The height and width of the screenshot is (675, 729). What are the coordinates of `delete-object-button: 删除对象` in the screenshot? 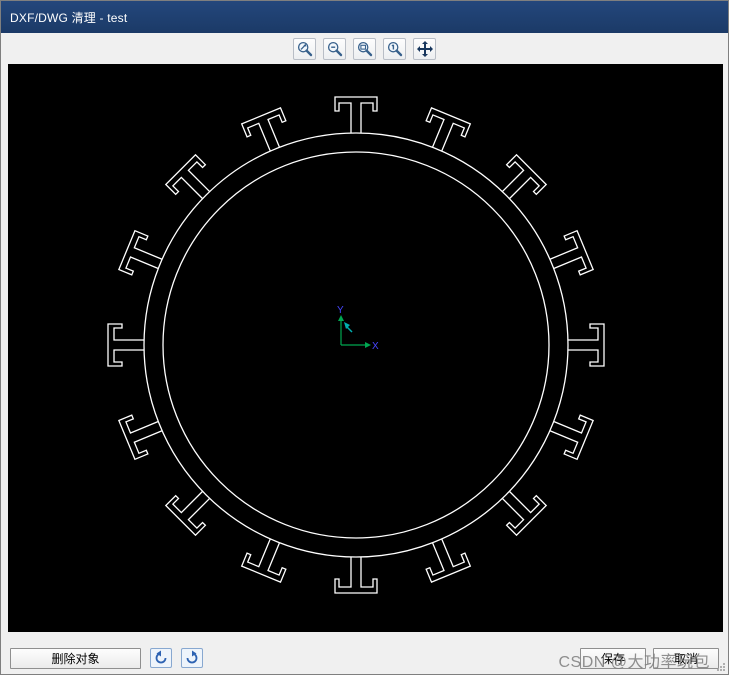 It's located at (75, 658).